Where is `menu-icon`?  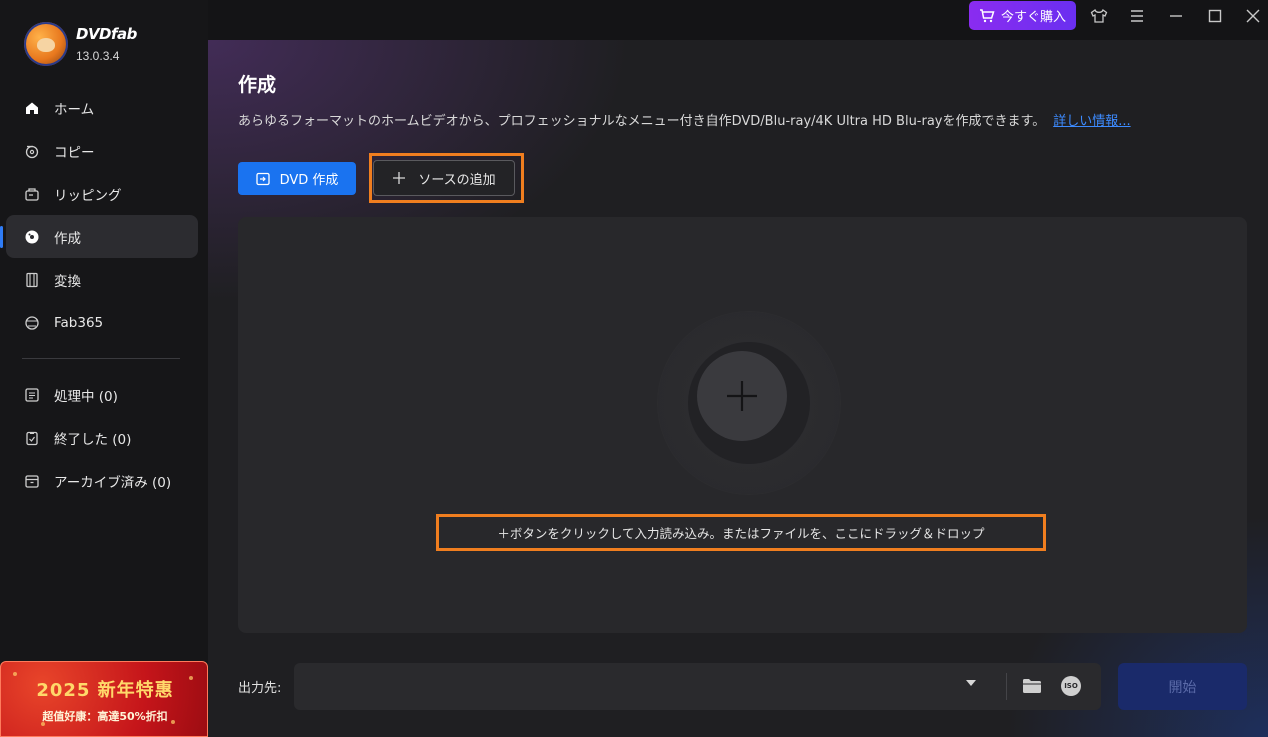 menu-icon is located at coordinates (1137, 16).